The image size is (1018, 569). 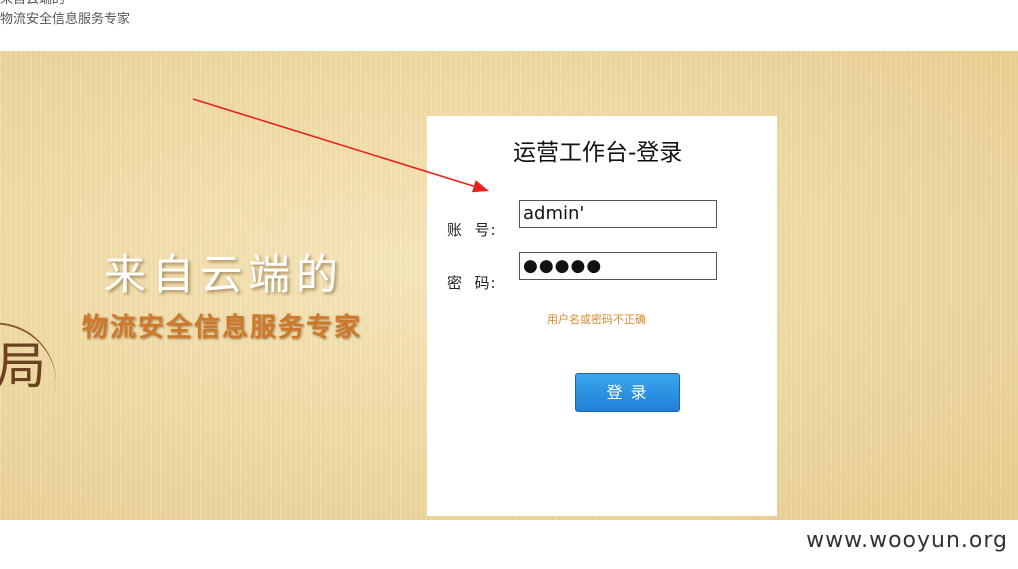 What do you see at coordinates (596, 319) in the screenshot?
I see `login-error-message: 用户名或密码不正确` at bounding box center [596, 319].